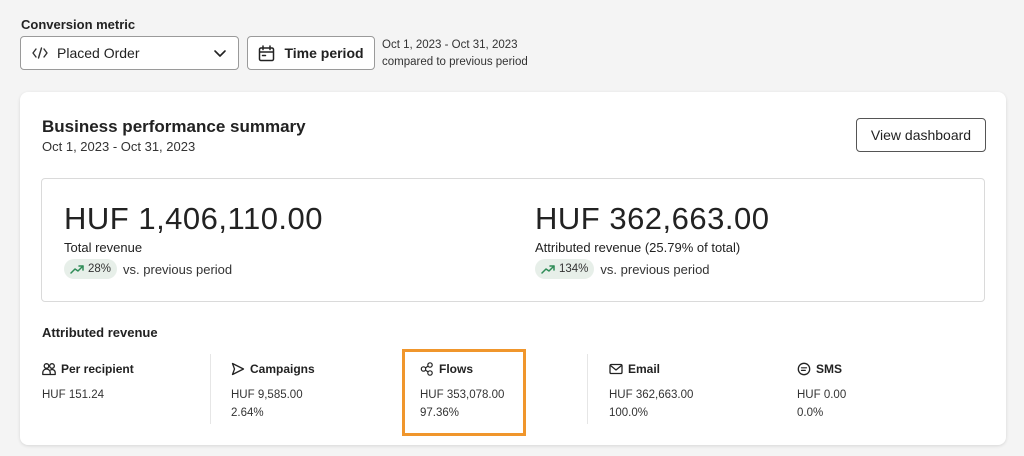 The width and height of the screenshot is (1024, 456). What do you see at coordinates (282, 369) in the screenshot?
I see `metric-label: Campaigns` at bounding box center [282, 369].